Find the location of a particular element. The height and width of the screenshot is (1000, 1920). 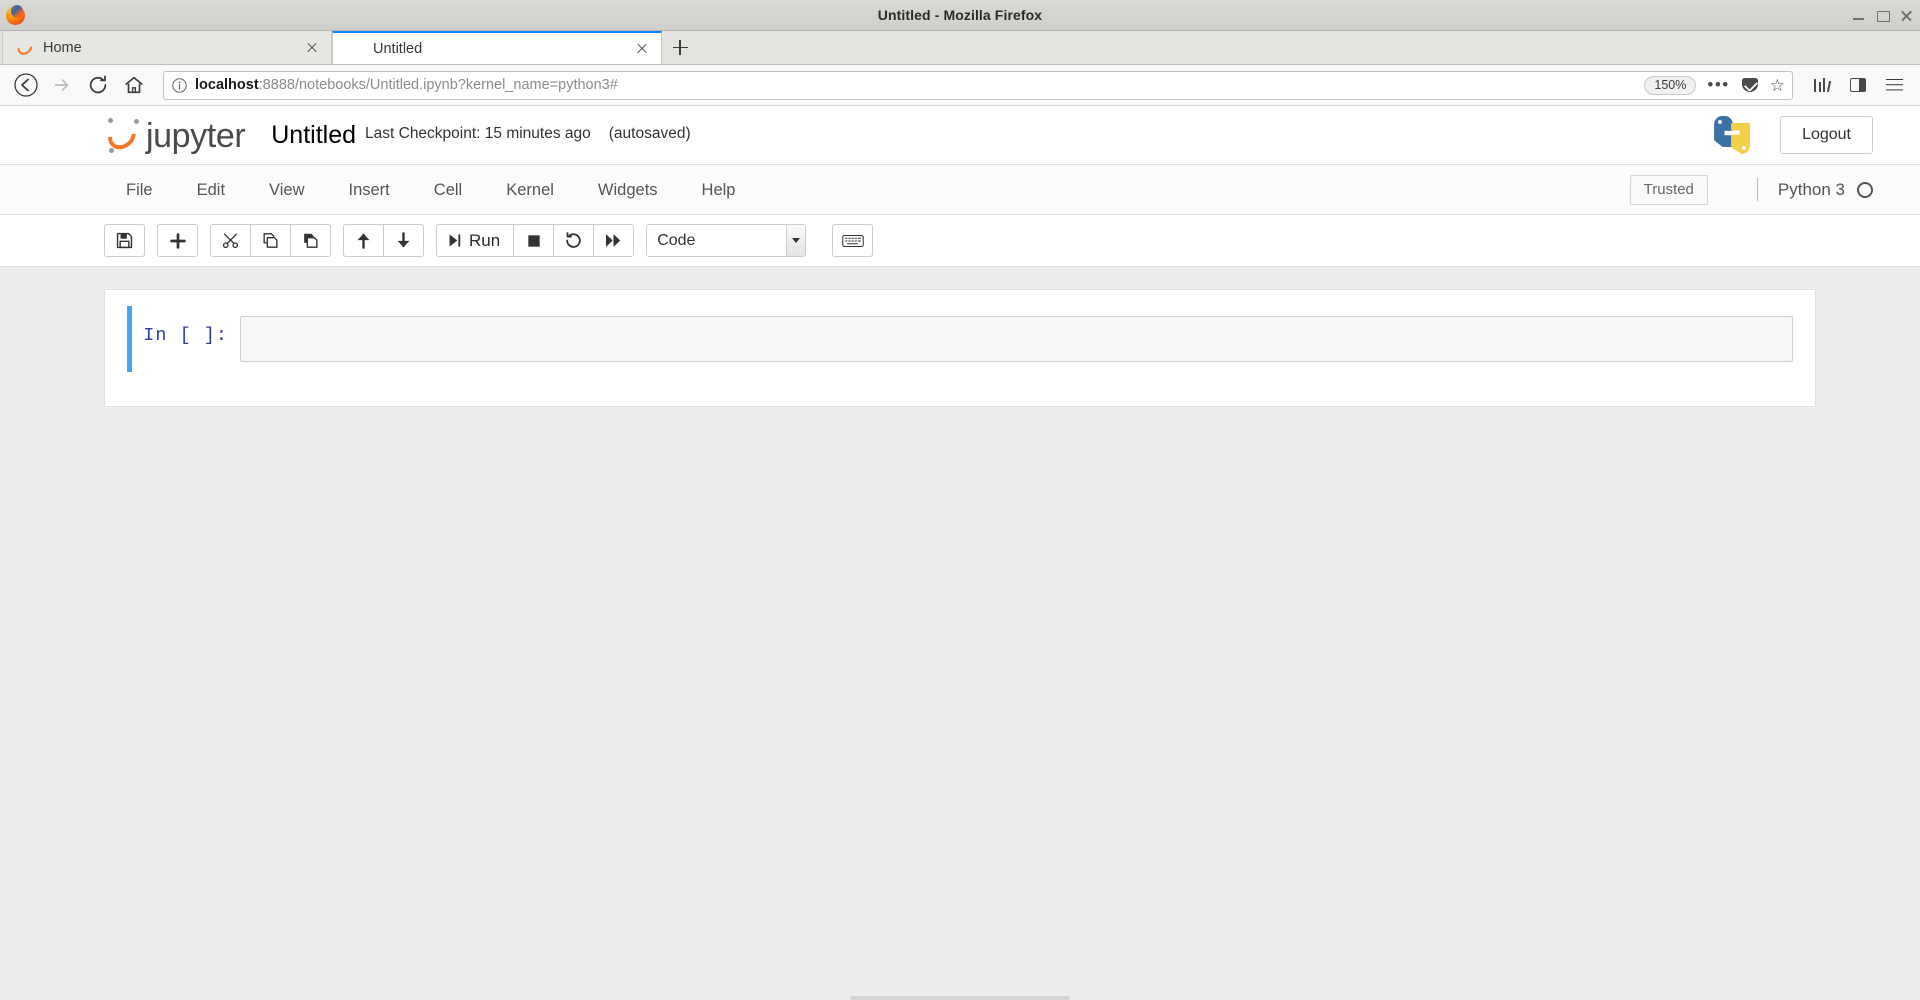

sidebar-icon is located at coordinates (1858, 85).